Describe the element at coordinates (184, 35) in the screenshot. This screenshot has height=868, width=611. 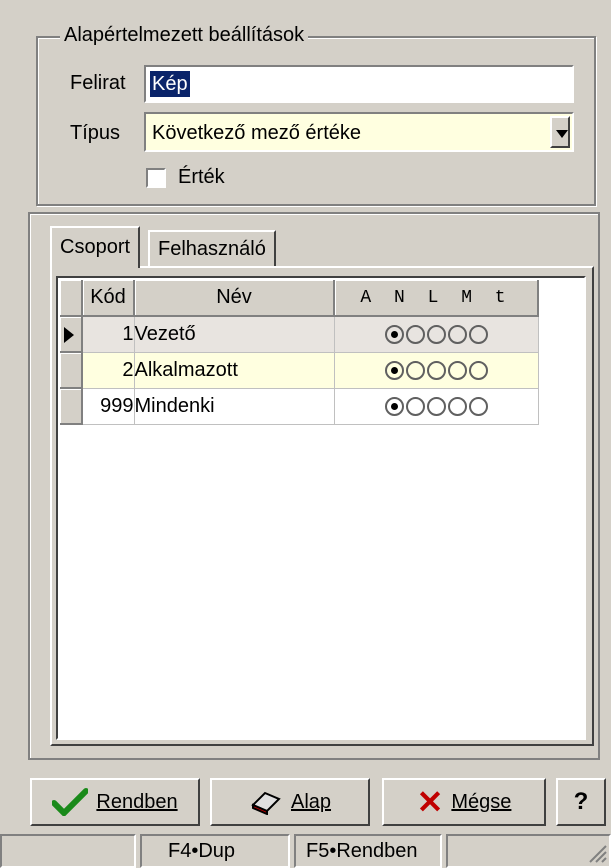
I see `groupbox-title: Alapértelmezett beállítások` at that location.